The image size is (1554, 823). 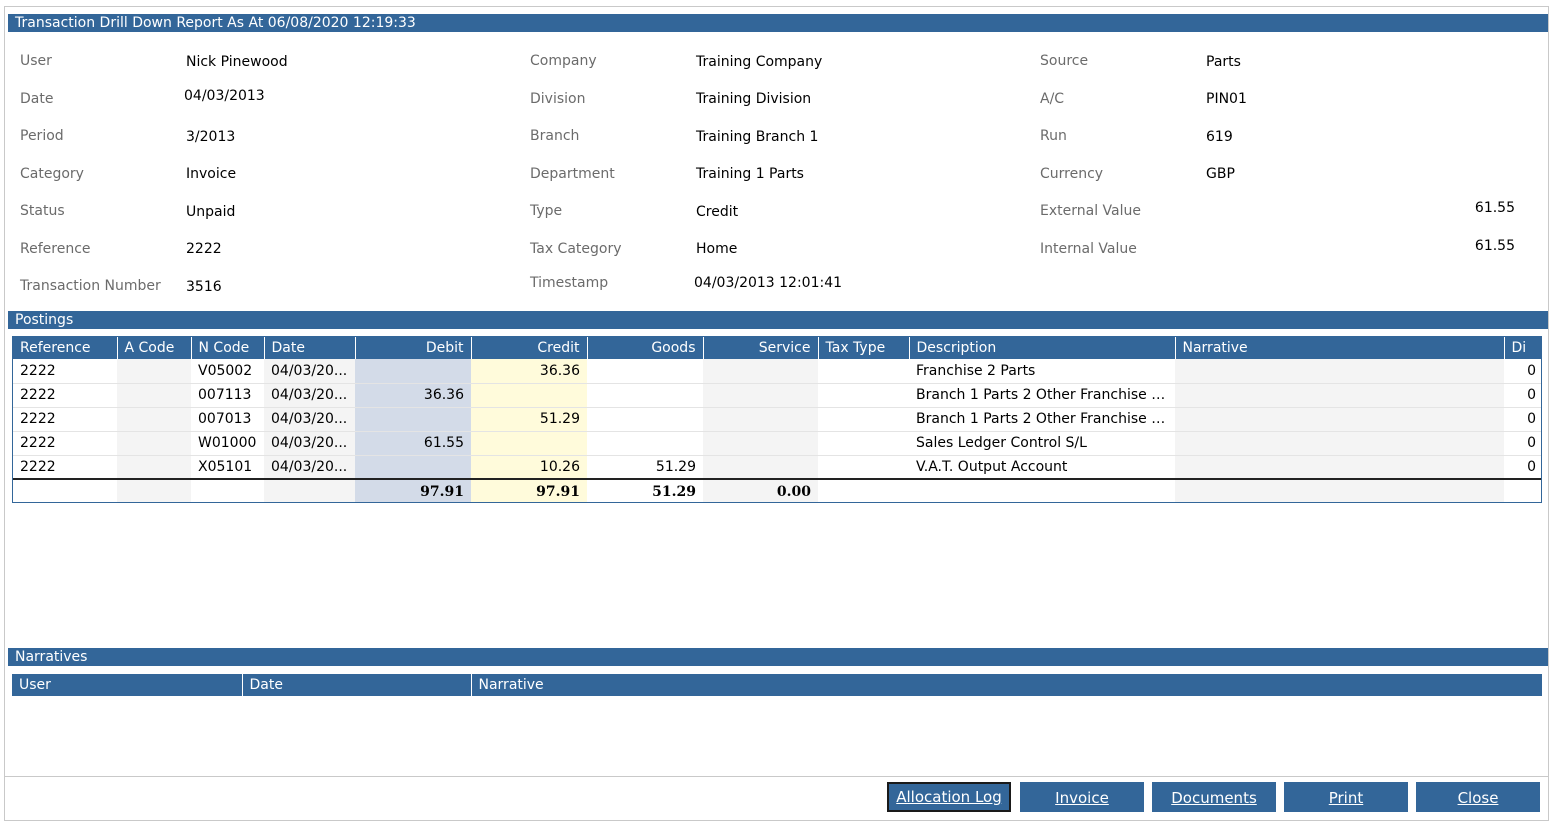 I want to click on column-header-di: Di, so click(x=1522, y=348).